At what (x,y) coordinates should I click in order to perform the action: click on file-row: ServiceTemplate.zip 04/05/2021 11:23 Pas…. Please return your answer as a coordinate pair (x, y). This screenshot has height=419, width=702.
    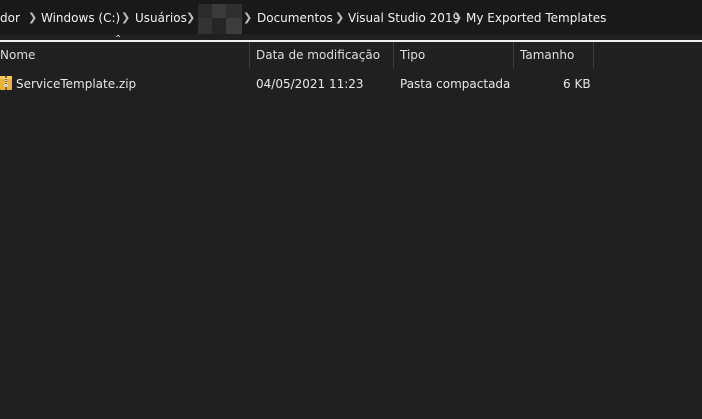
    Looking at the image, I should click on (351, 84).